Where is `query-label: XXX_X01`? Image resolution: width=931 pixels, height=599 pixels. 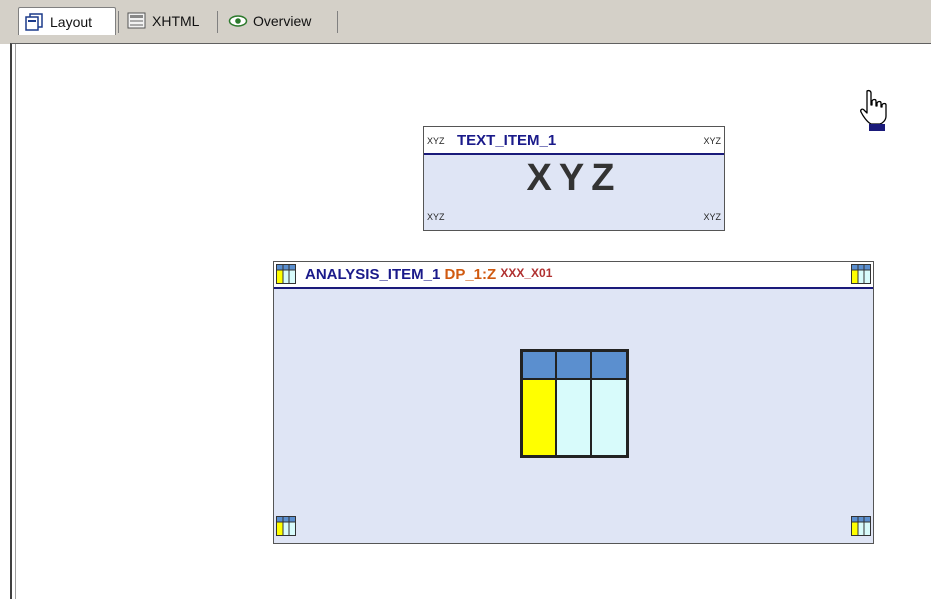
query-label: XXX_X01 is located at coordinates (526, 273).